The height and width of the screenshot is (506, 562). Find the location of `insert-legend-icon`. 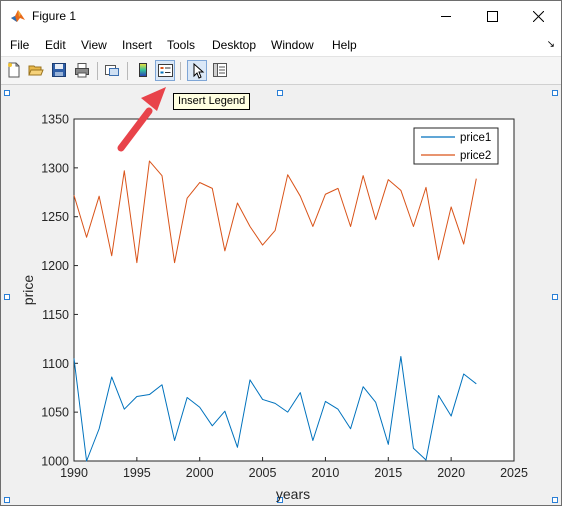

insert-legend-icon is located at coordinates (165, 70).